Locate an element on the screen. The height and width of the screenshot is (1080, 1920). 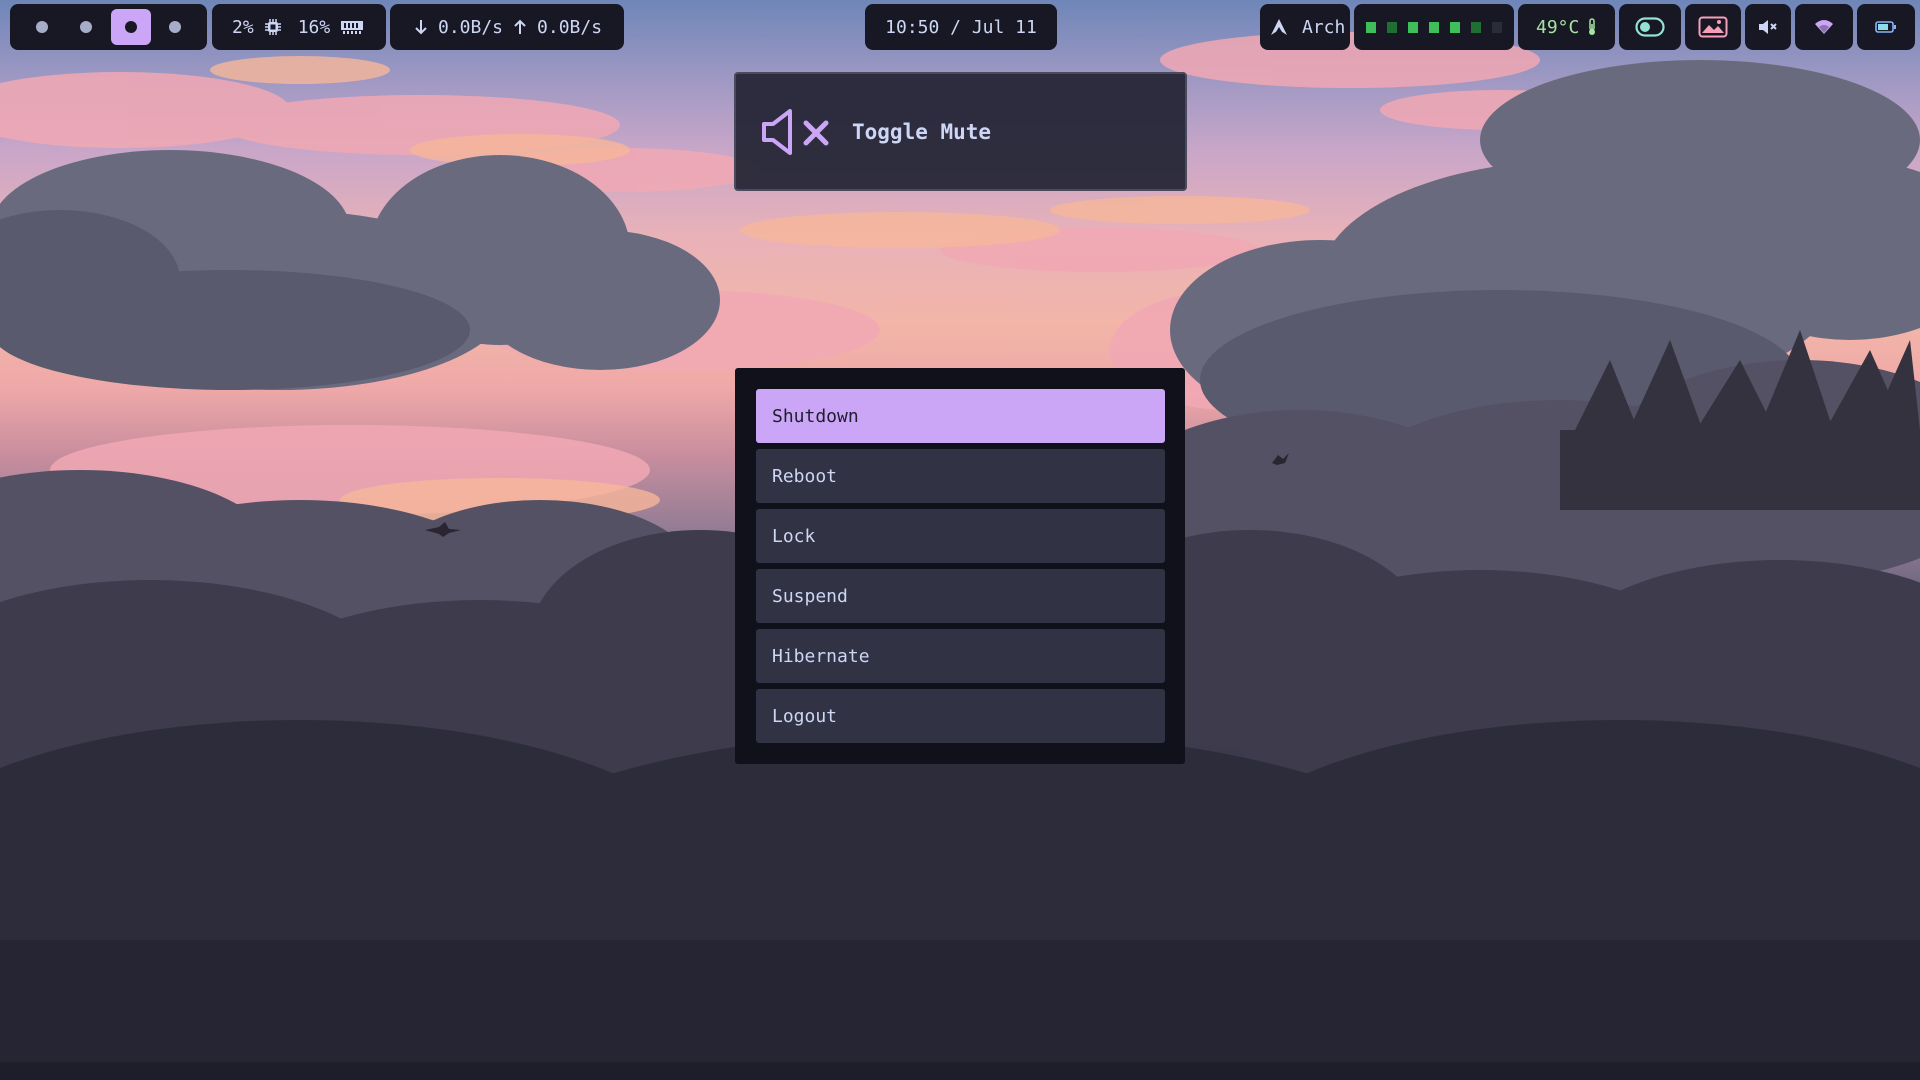
workspace-3-button-active is located at coordinates (130, 27).